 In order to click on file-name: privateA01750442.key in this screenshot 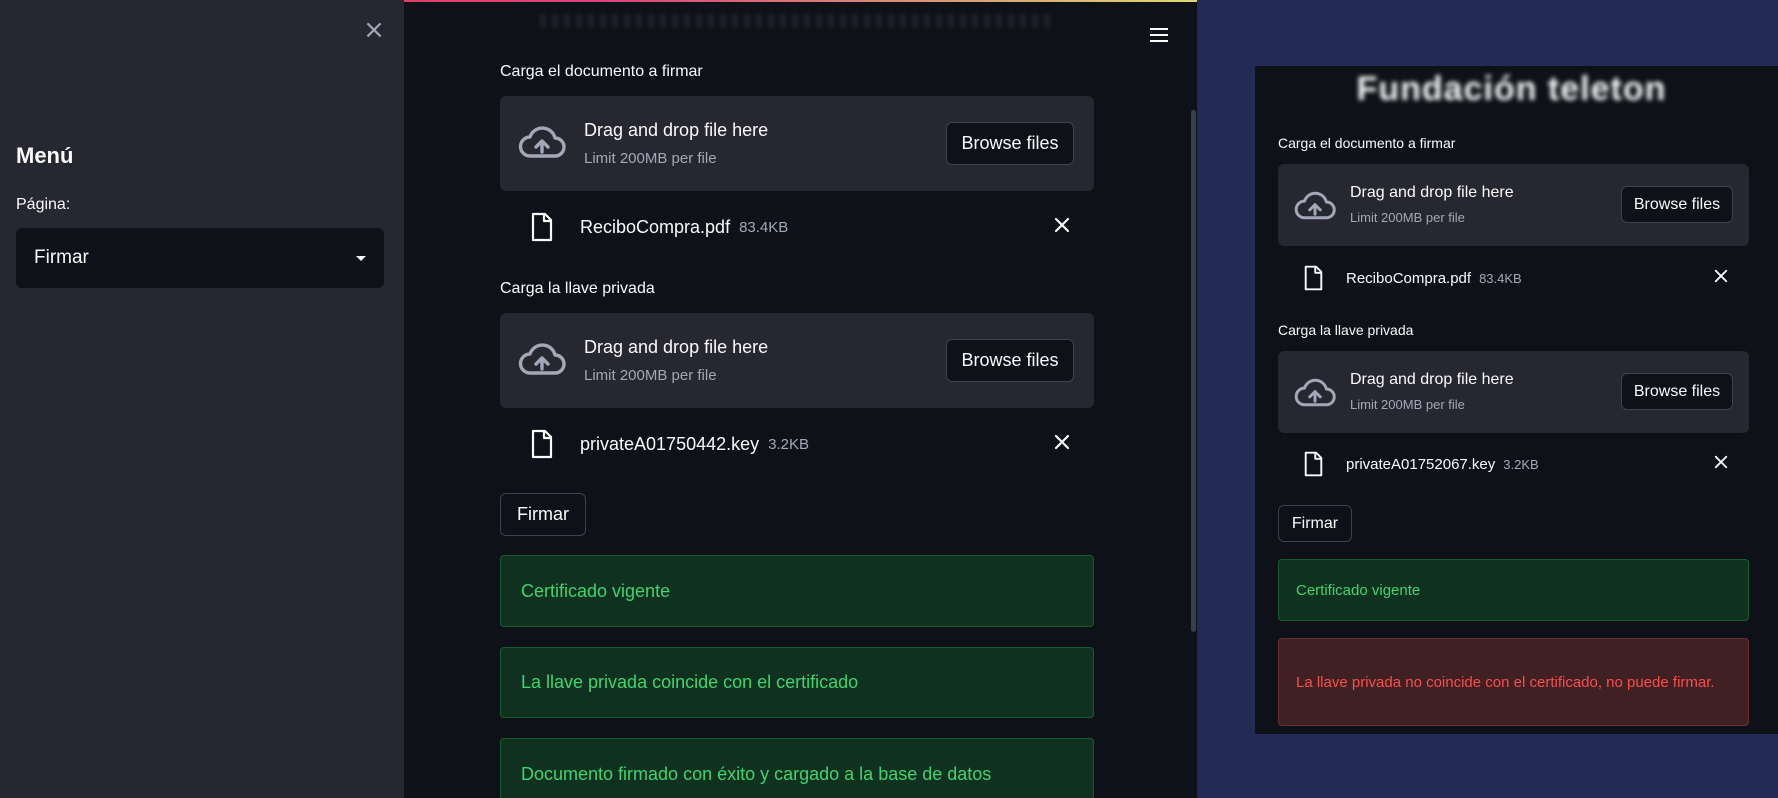, I will do `click(670, 443)`.